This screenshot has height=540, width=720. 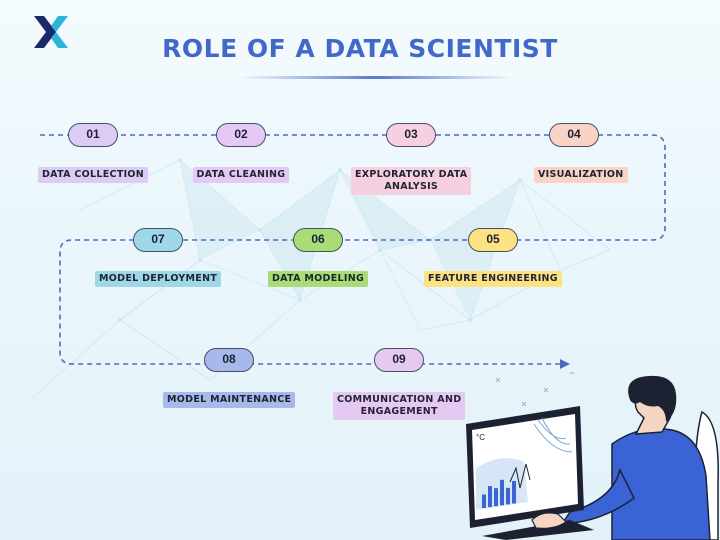 I want to click on step-08-badge: 08, so click(x=229, y=360).